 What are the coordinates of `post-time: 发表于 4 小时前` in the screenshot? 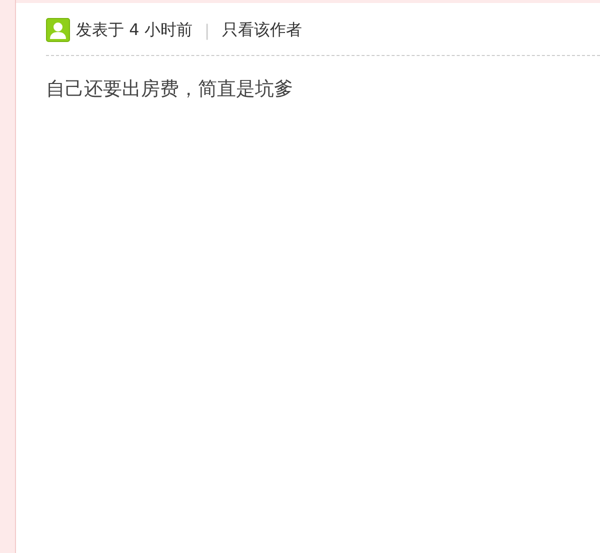 It's located at (134, 30).